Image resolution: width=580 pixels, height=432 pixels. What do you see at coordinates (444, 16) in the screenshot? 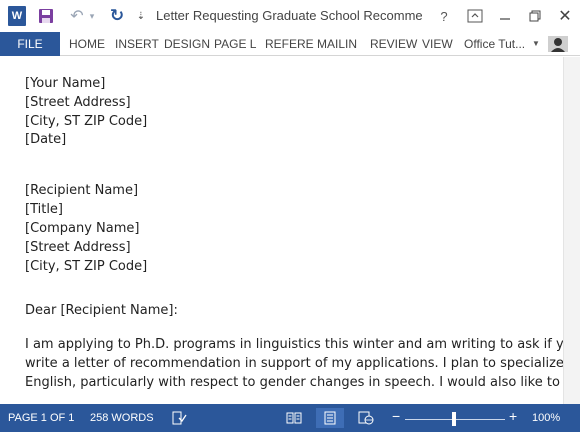
I see `help-icon: ?` at bounding box center [444, 16].